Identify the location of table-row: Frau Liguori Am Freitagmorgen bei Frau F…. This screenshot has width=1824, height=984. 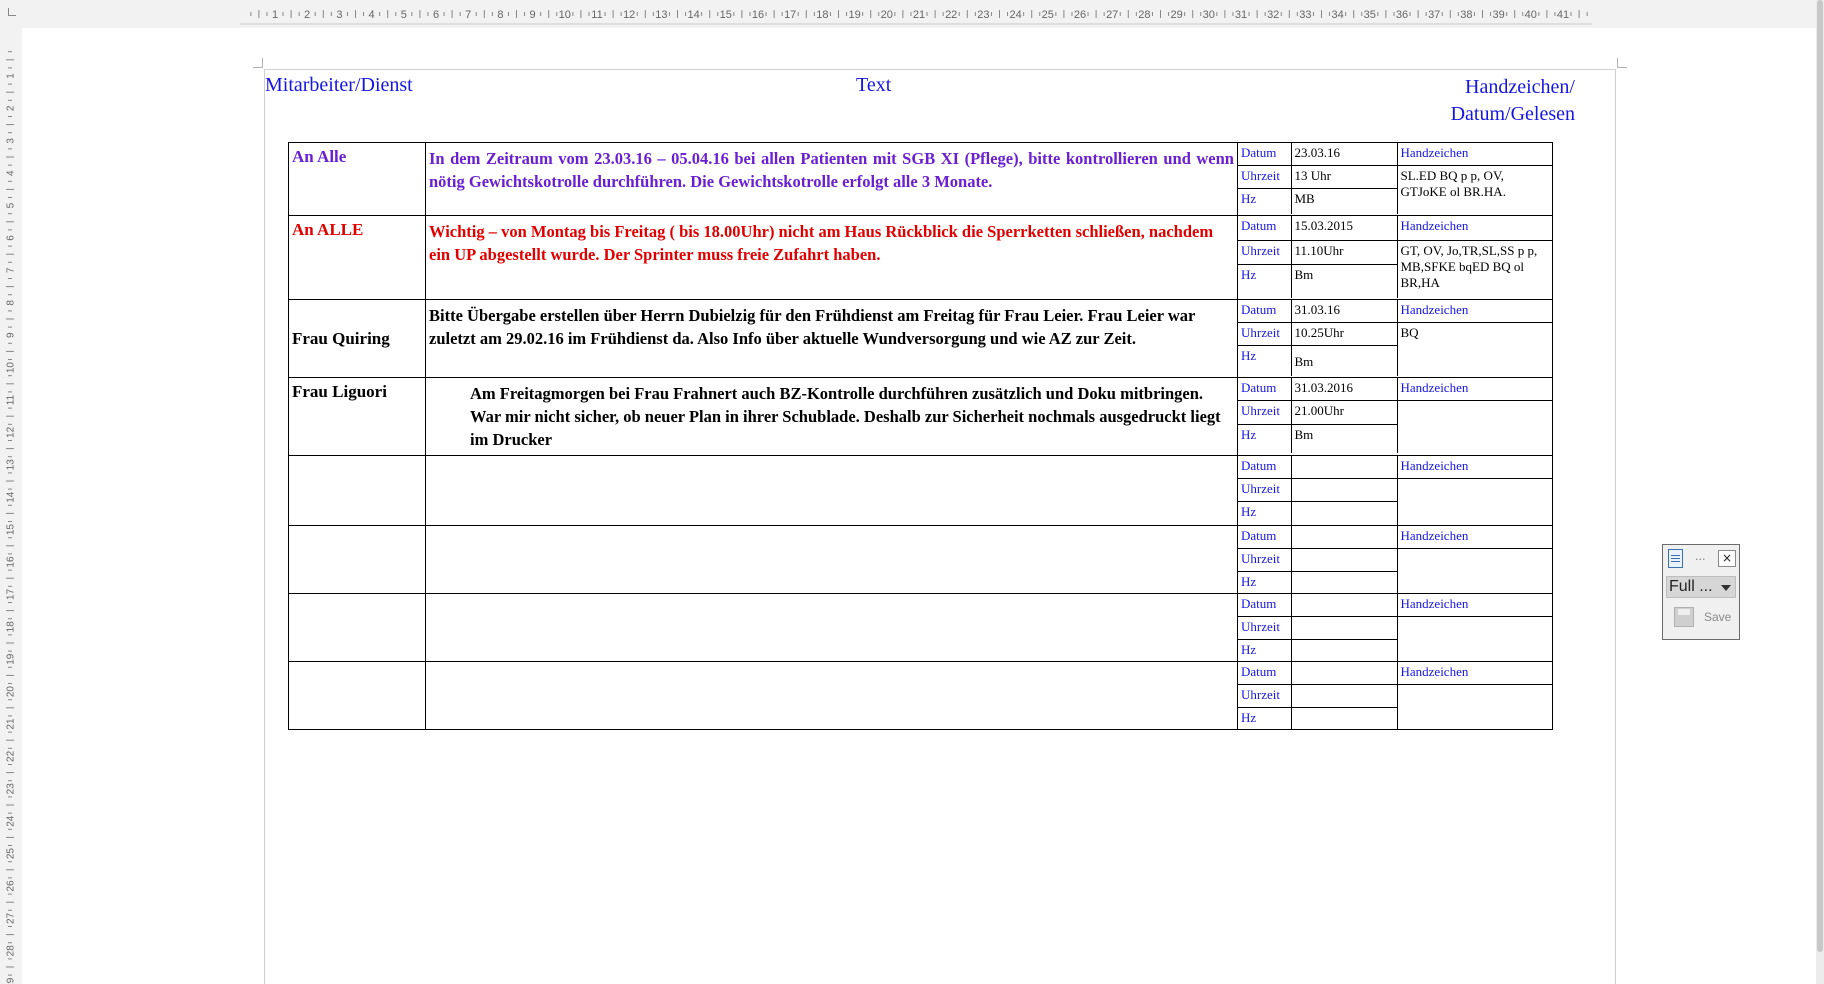
(920, 416).